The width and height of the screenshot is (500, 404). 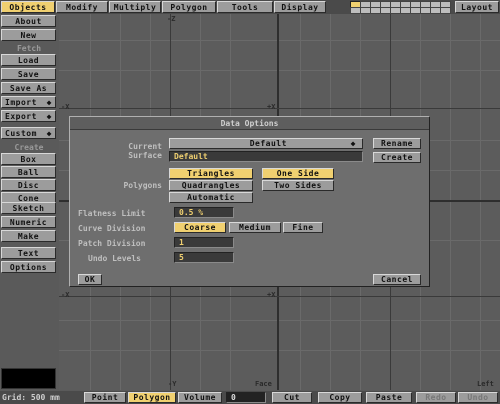 What do you see at coordinates (28, 253) in the screenshot?
I see `text-button: Text` at bounding box center [28, 253].